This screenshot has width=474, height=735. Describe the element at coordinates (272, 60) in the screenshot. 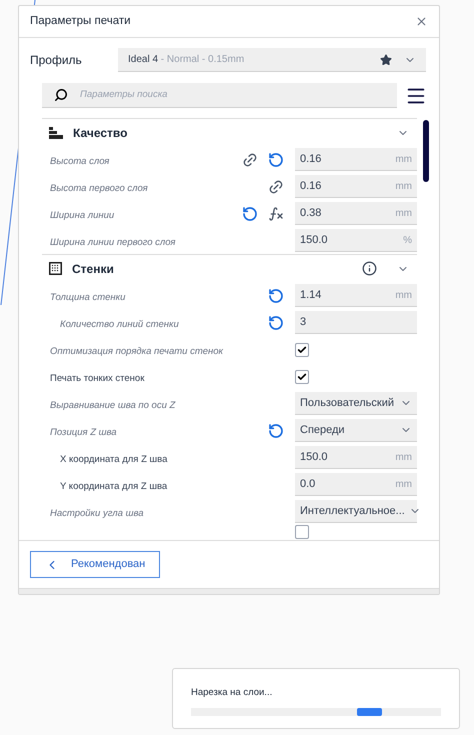

I see `profile-dropdown: Ideal 4 - Normal - 0.15mm` at that location.